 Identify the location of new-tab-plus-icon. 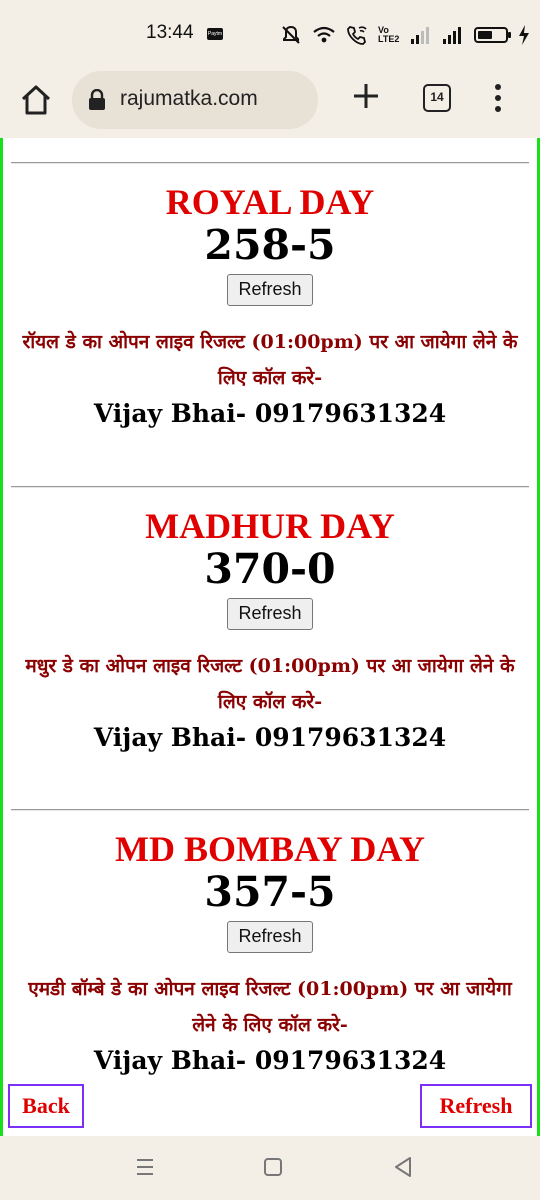
(366, 96).